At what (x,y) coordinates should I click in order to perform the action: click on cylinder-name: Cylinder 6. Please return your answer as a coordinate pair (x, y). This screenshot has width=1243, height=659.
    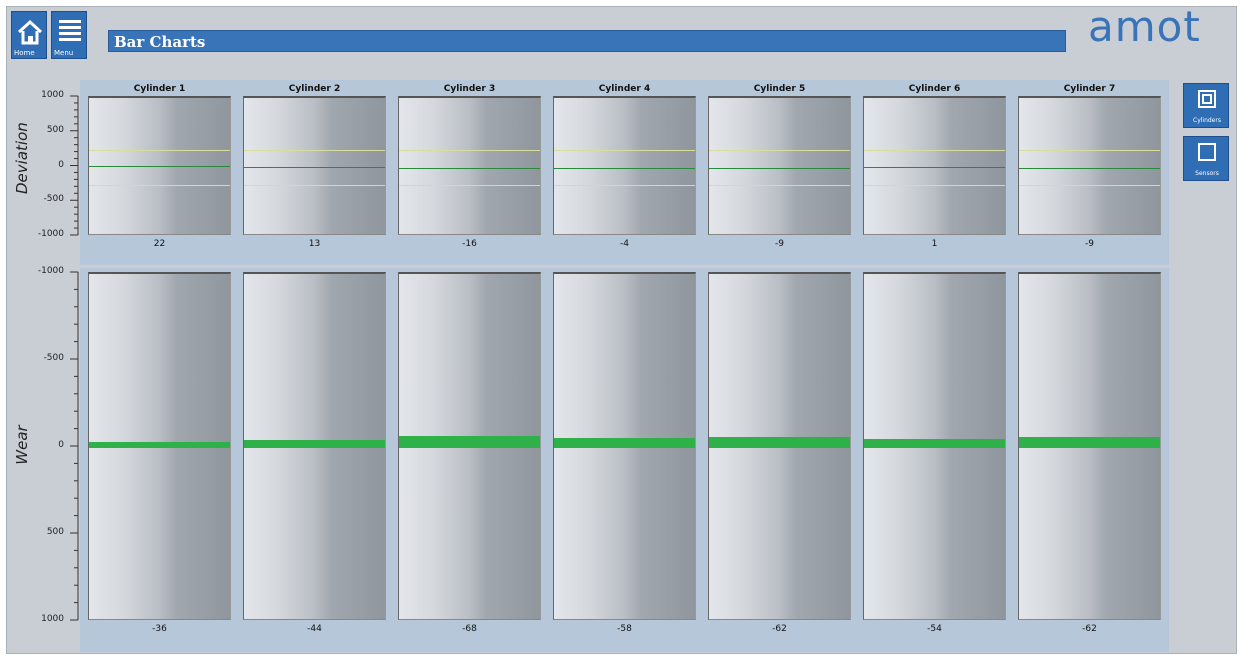
    Looking at the image, I should click on (934, 89).